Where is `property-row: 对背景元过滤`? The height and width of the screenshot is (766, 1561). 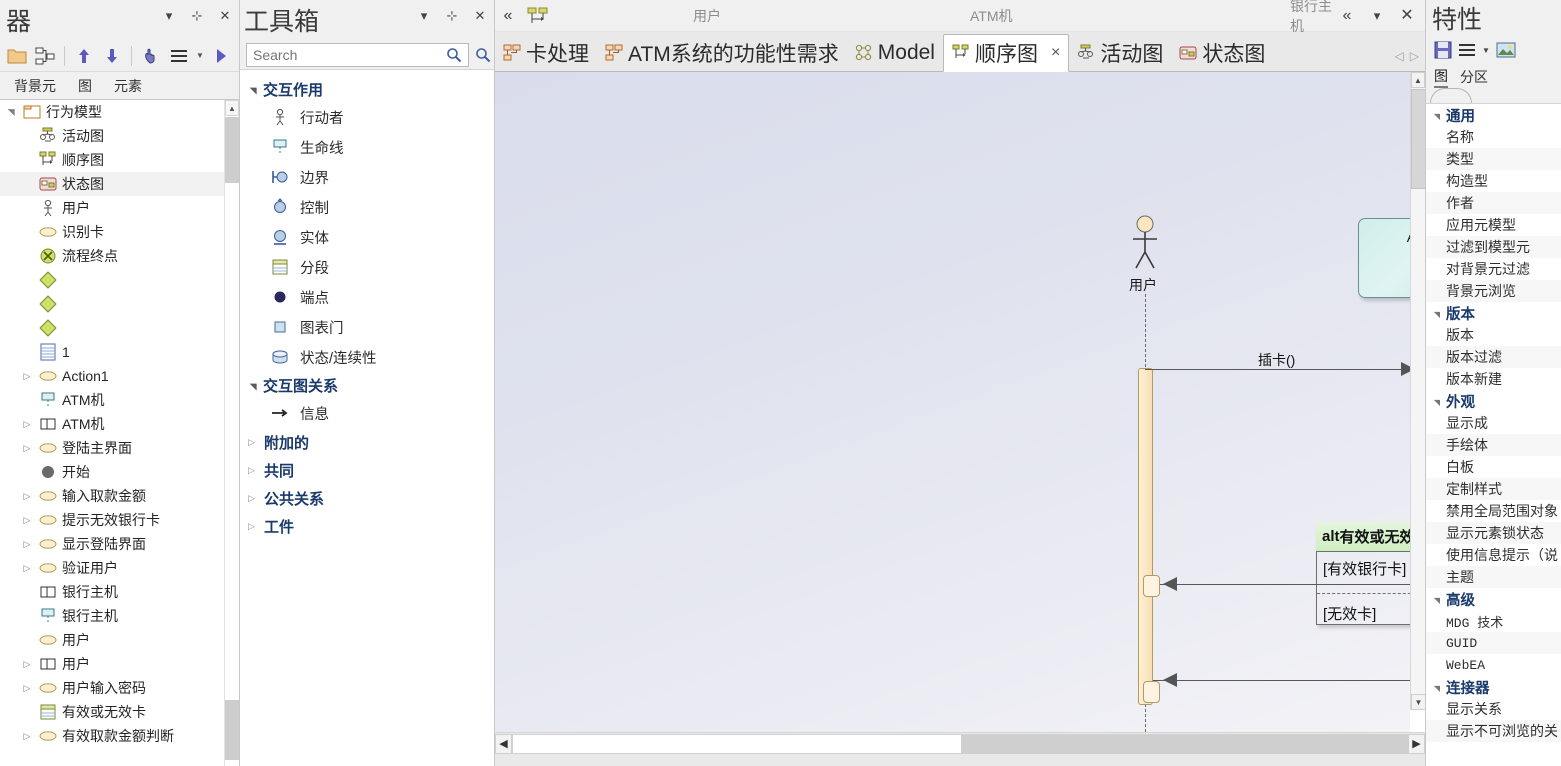 property-row: 对背景元过滤 is located at coordinates (1493, 269).